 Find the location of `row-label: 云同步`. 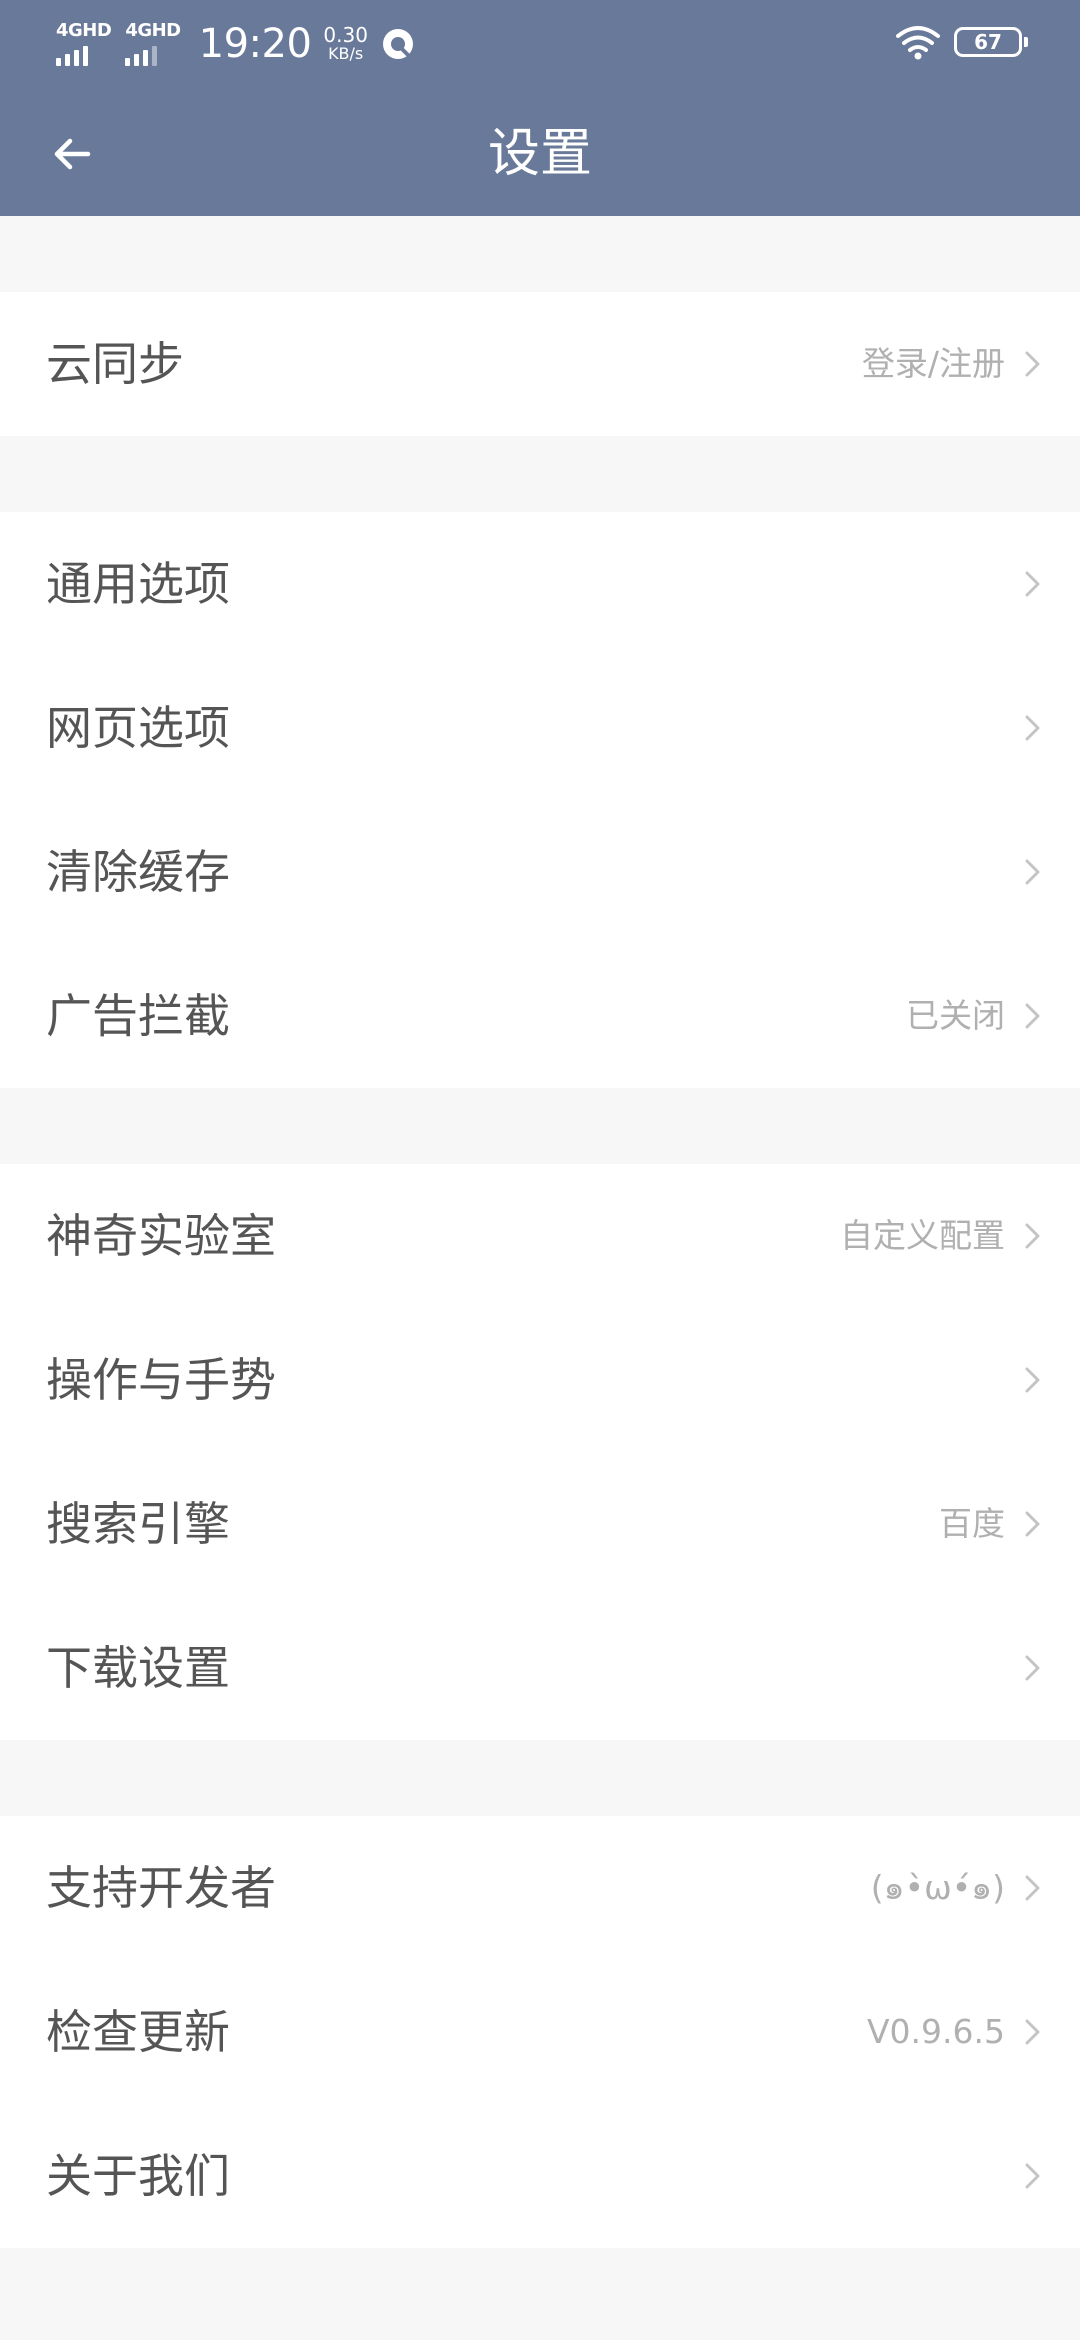

row-label: 云同步 is located at coordinates (115, 364).